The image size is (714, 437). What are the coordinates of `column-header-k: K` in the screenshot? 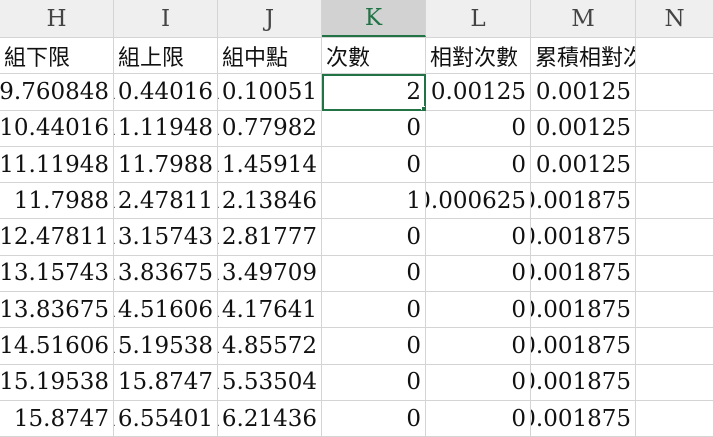 It's located at (374, 18).